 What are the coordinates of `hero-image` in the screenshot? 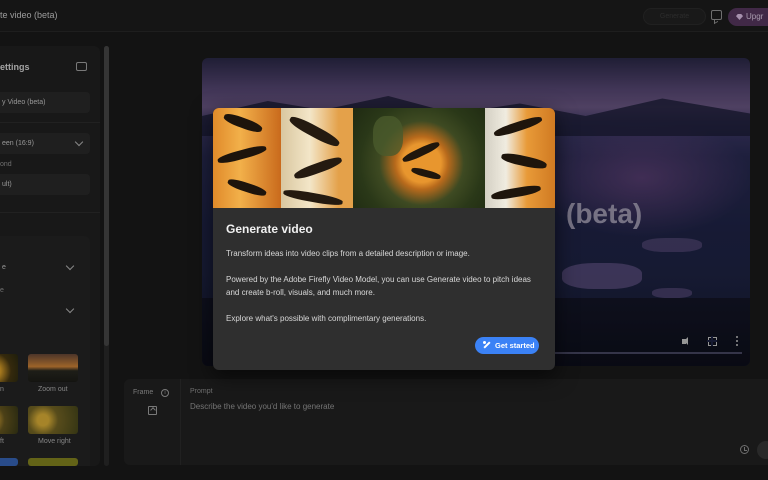 It's located at (384, 158).